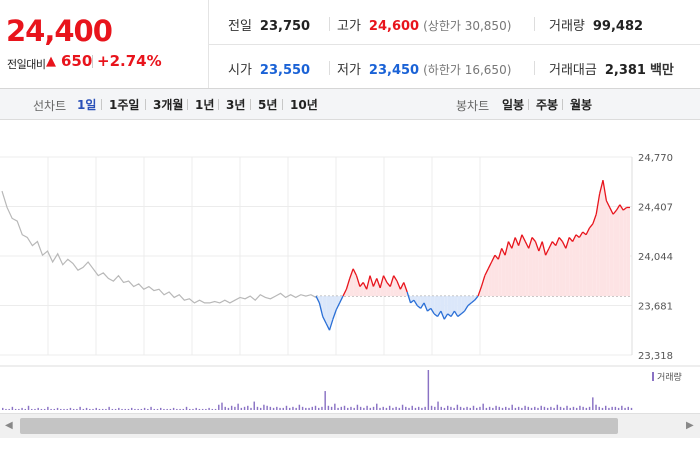 This screenshot has width=700, height=450. Describe the element at coordinates (204, 104) in the screenshot. I see `period-1y-tab: 1년` at that location.